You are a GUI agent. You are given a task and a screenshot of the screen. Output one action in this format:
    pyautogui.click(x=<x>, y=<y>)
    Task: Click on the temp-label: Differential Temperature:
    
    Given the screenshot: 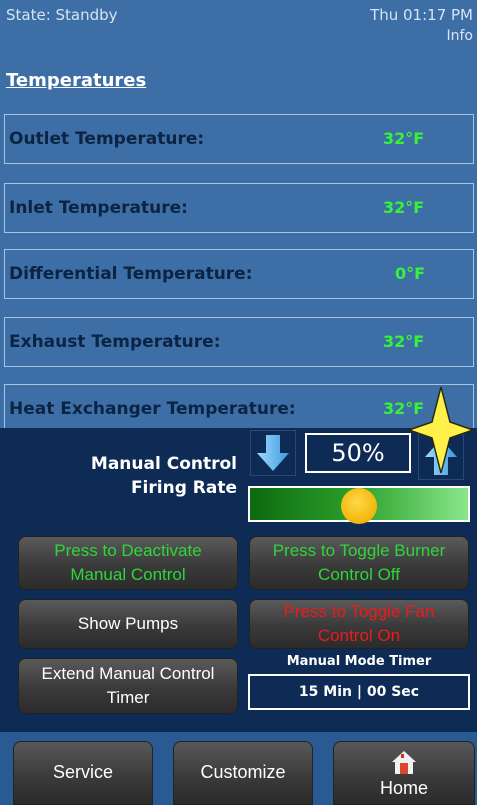 What is the action you would take?
    pyautogui.click(x=131, y=274)
    